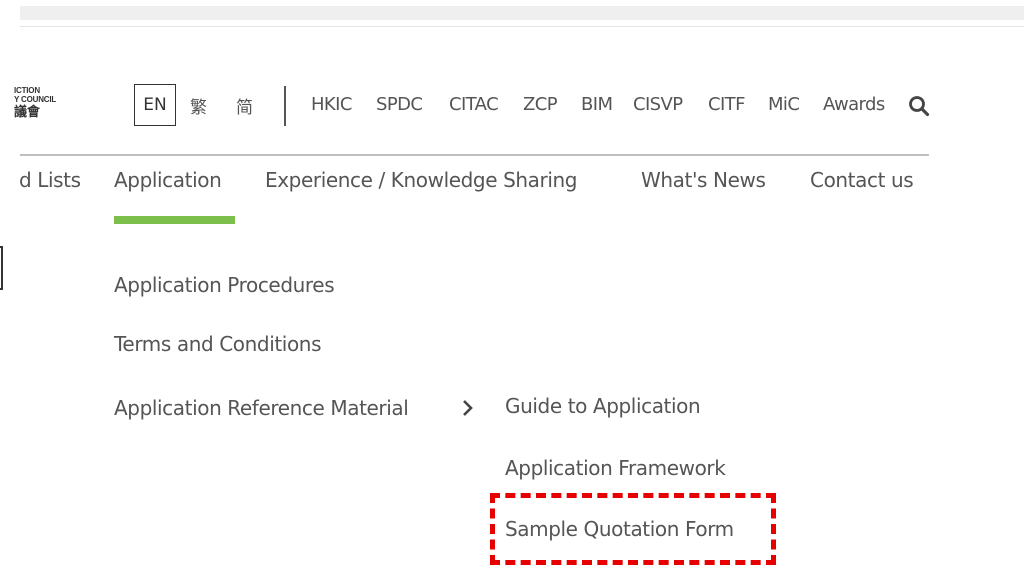  Describe the element at coordinates (919, 106) in the screenshot. I see `search-icon` at that location.